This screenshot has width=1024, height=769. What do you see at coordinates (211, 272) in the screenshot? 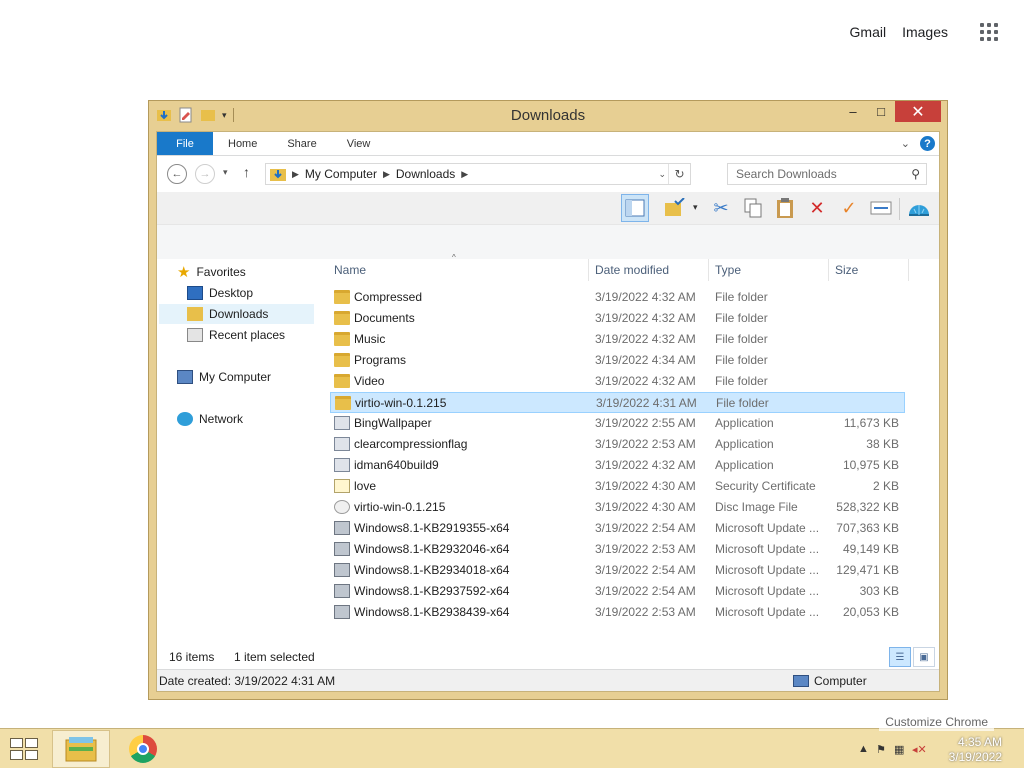
I see `nav-favorites: ★ Favorites` at bounding box center [211, 272].